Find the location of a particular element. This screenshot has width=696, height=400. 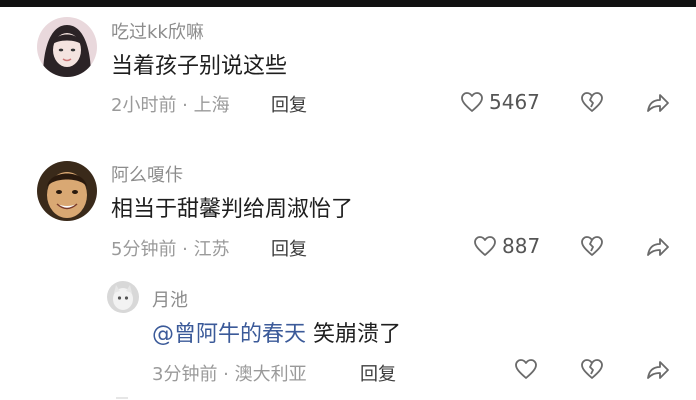

like-button is located at coordinates (526, 369).